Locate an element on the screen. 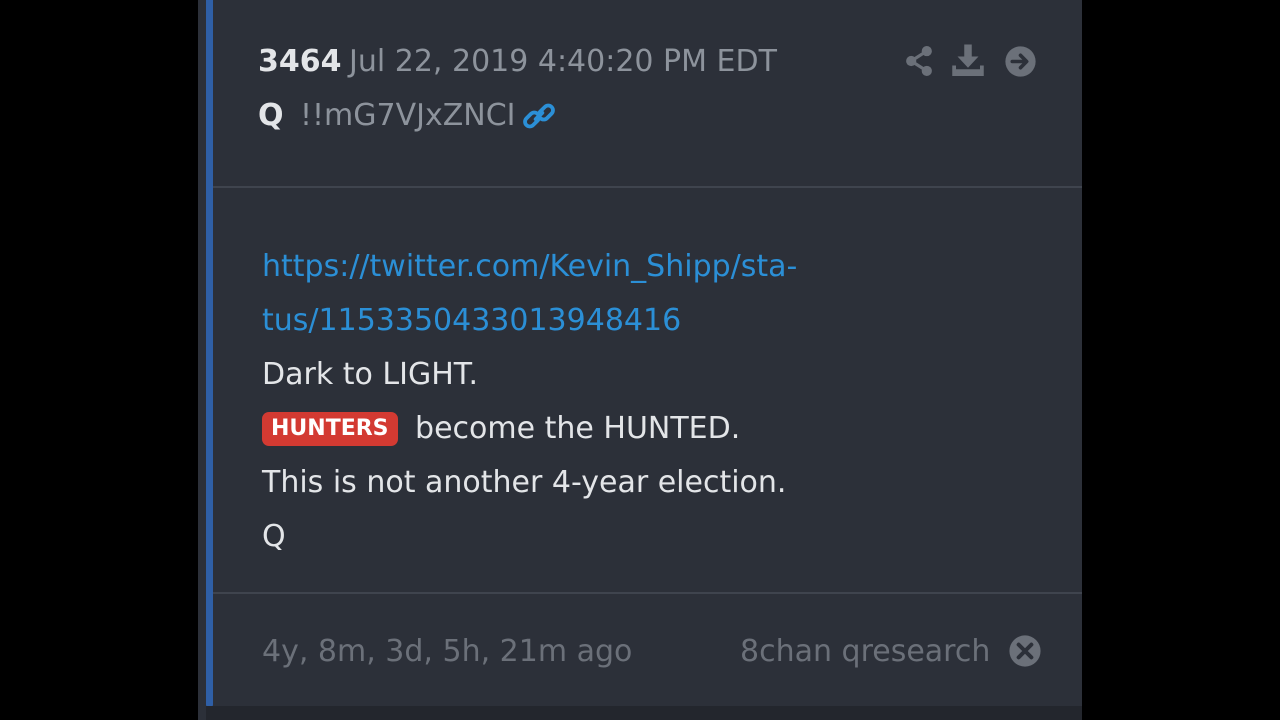 Image resolution: width=1280 pixels, height=720 pixels. tweet-link: https://twitter.com/Kevin_Shipp/sta- is located at coordinates (529, 266).